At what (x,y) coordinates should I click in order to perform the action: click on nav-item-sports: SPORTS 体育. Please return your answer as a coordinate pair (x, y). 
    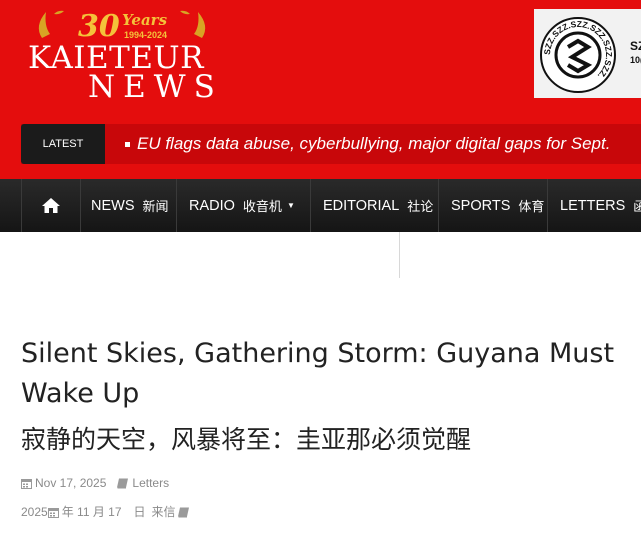
    Looking at the image, I should click on (494, 205).